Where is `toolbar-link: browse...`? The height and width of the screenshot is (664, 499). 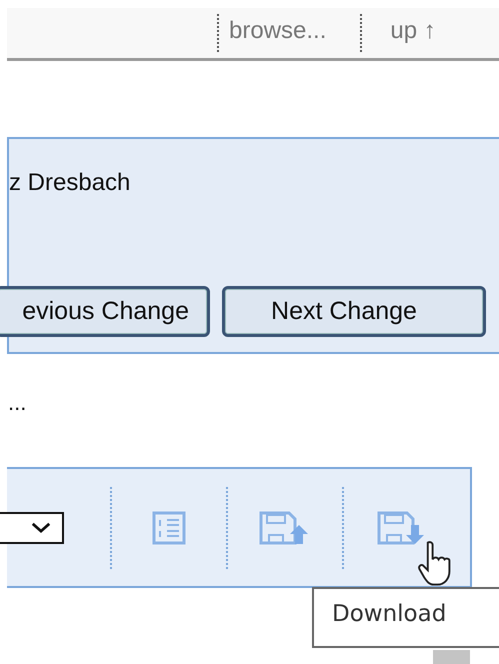 toolbar-link: browse... is located at coordinates (289, 33).